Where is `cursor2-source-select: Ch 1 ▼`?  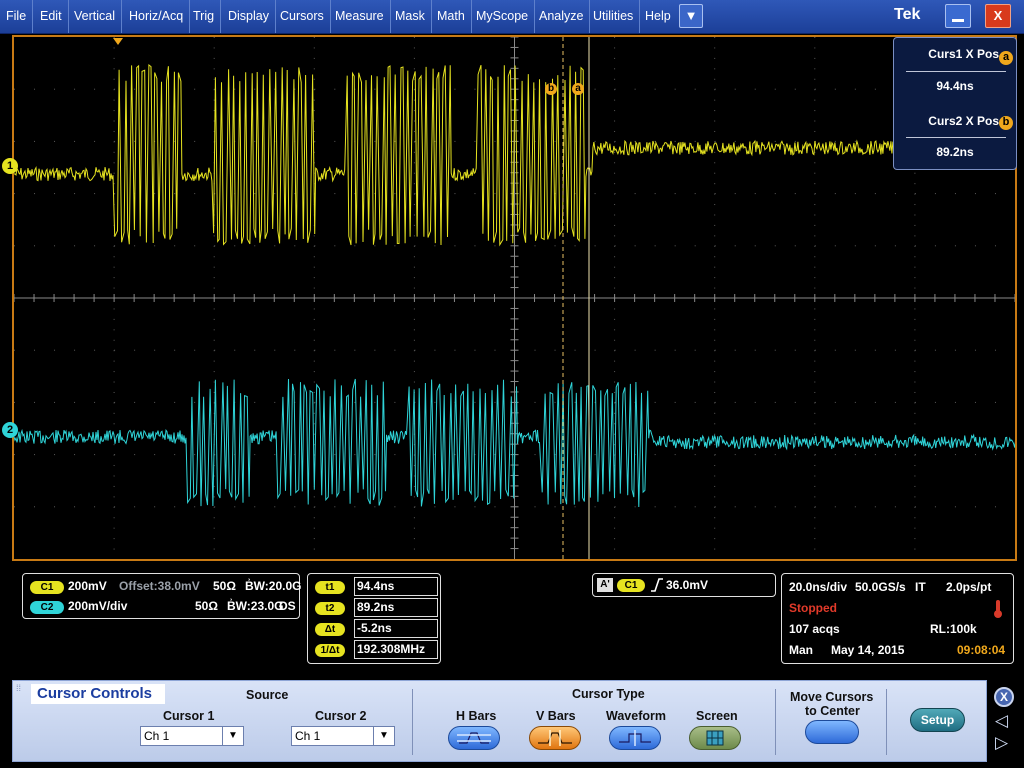
cursor2-source-select: Ch 1 ▼ is located at coordinates (343, 736).